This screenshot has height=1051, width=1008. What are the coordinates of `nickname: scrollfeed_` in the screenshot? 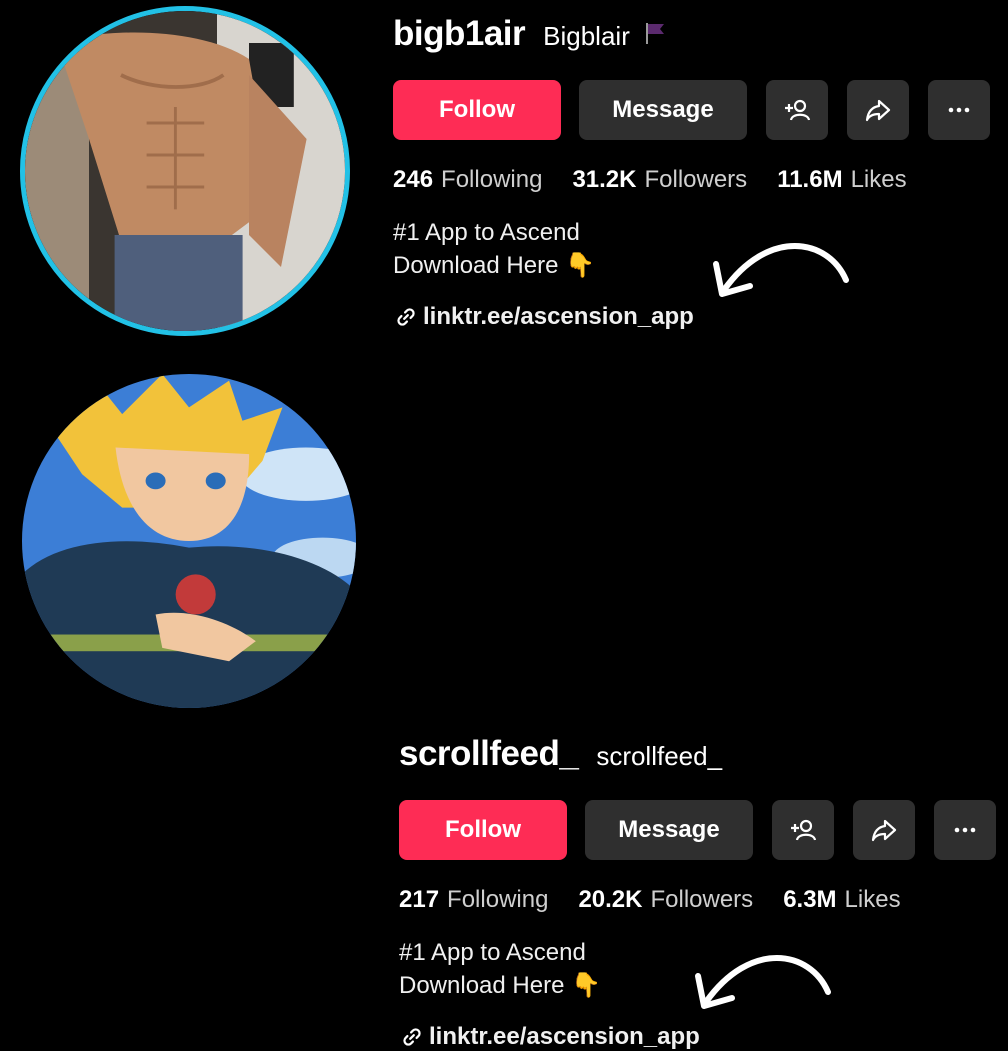 It's located at (659, 756).